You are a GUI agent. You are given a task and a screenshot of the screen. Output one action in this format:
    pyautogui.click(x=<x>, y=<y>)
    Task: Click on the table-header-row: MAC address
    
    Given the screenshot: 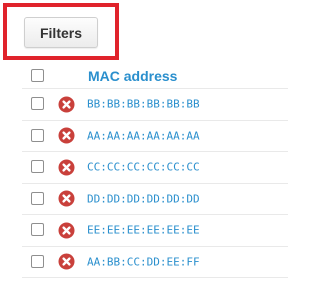 What is the action you would take?
    pyautogui.click(x=155, y=76)
    